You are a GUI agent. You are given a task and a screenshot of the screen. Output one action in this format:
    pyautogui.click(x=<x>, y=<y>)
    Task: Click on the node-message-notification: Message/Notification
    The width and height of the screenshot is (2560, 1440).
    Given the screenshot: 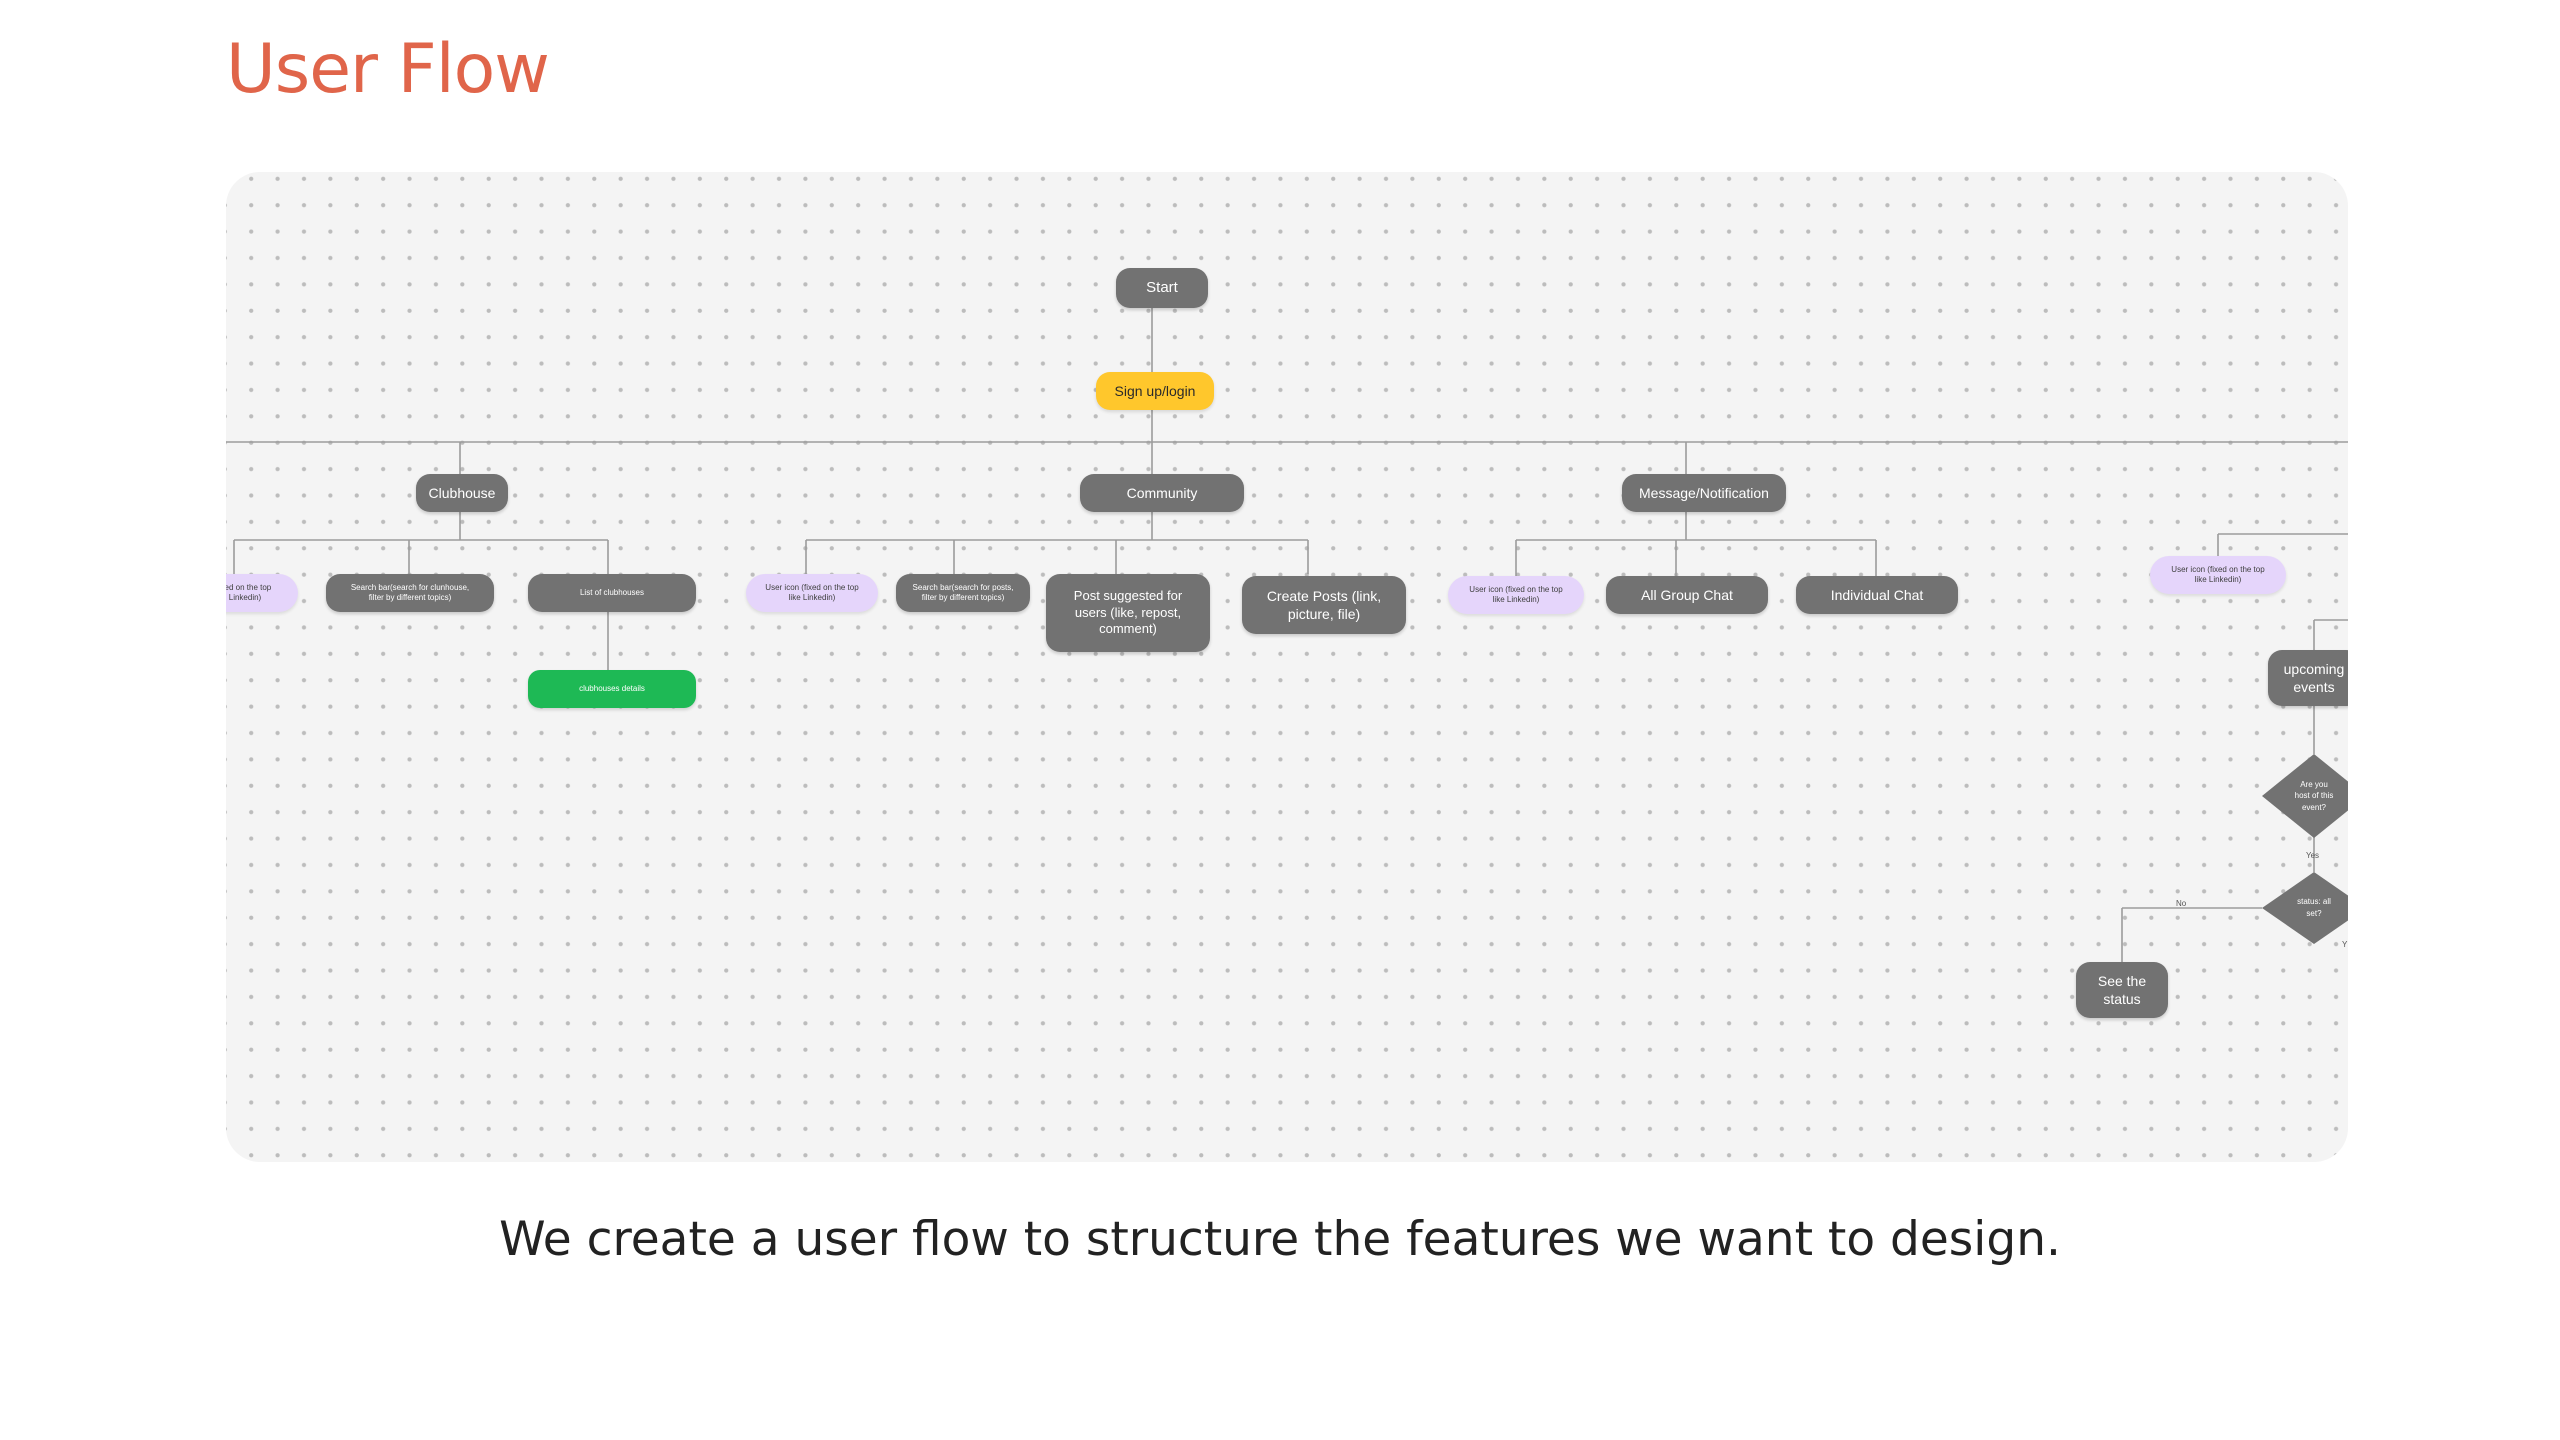 What is the action you would take?
    pyautogui.click(x=1704, y=493)
    